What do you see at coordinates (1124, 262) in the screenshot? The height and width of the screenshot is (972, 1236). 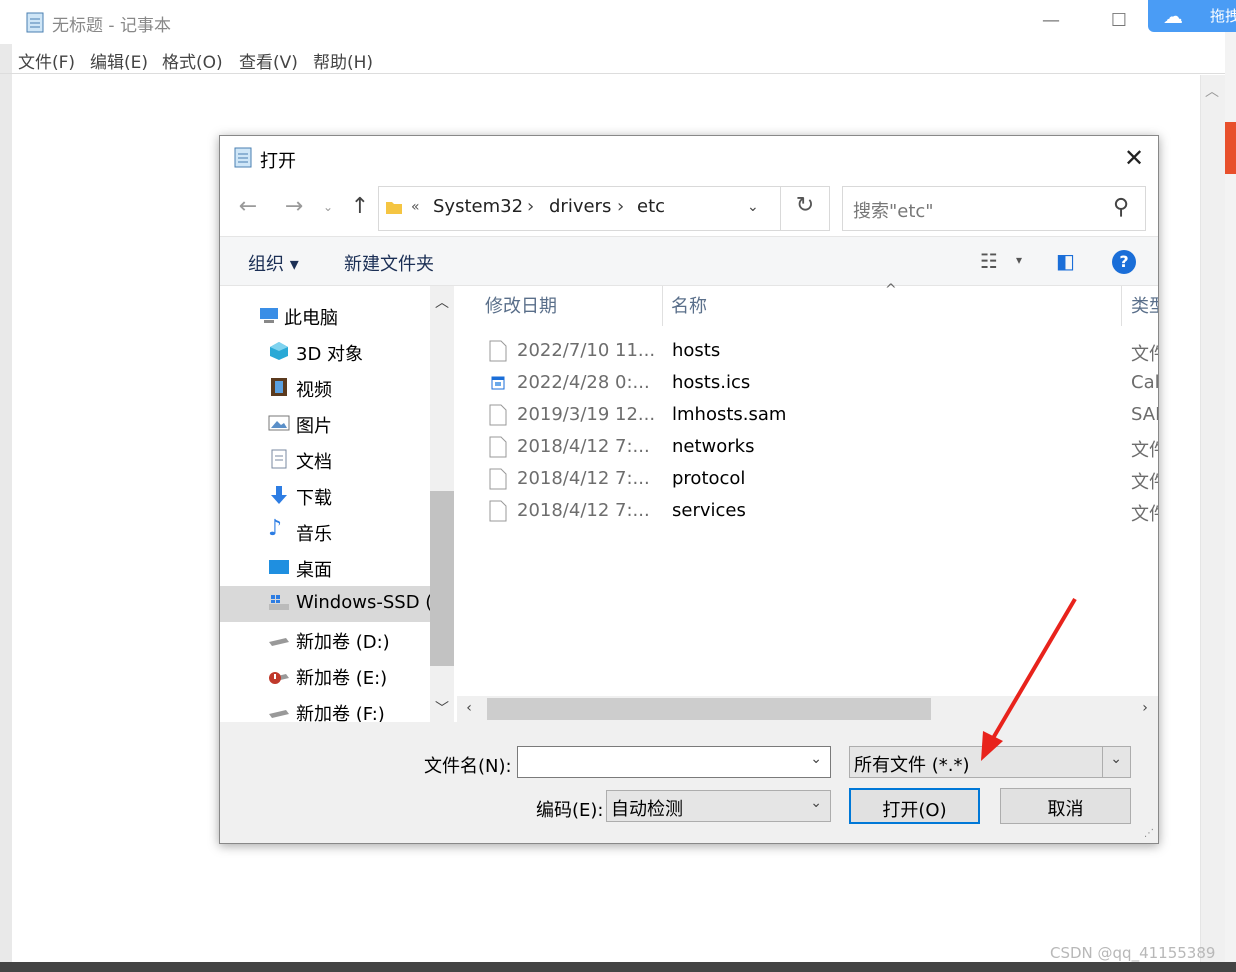 I see `help-icon: ?` at bounding box center [1124, 262].